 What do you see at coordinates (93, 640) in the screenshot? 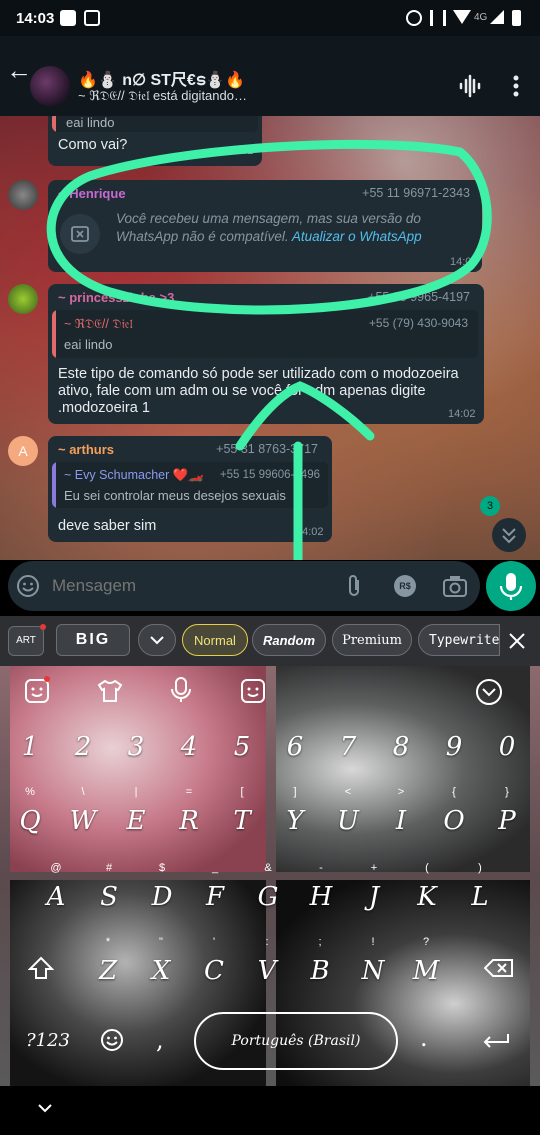
I see `big-font-button: BIG` at bounding box center [93, 640].